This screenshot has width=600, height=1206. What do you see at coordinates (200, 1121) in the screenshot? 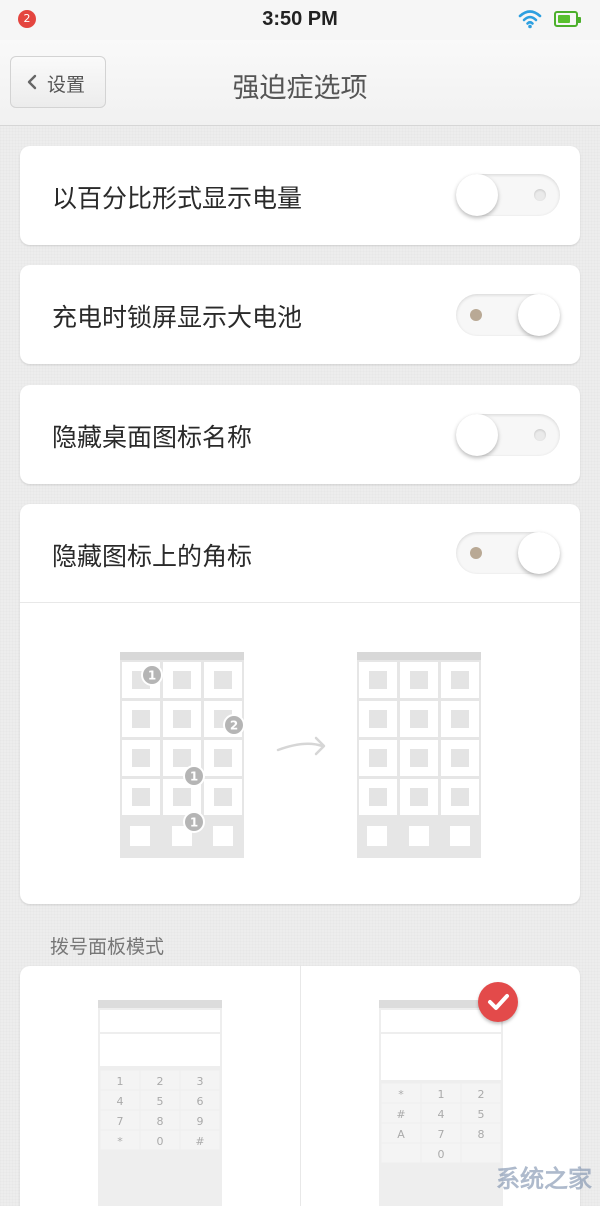
I see `dialpad-key-label: 9` at bounding box center [200, 1121].